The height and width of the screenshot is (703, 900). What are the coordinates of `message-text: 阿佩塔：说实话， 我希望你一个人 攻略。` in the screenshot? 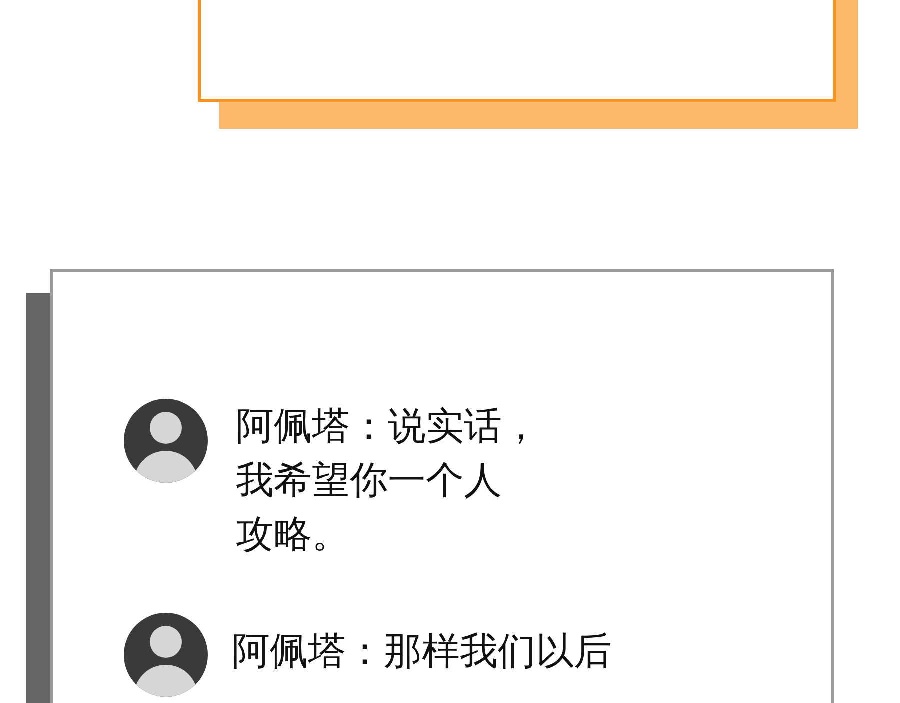 It's located at (388, 480).